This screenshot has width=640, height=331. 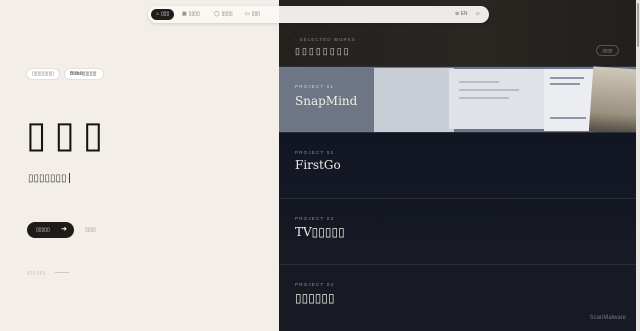 What do you see at coordinates (638, 25) in the screenshot?
I see `scrollbar-thumb` at bounding box center [638, 25].